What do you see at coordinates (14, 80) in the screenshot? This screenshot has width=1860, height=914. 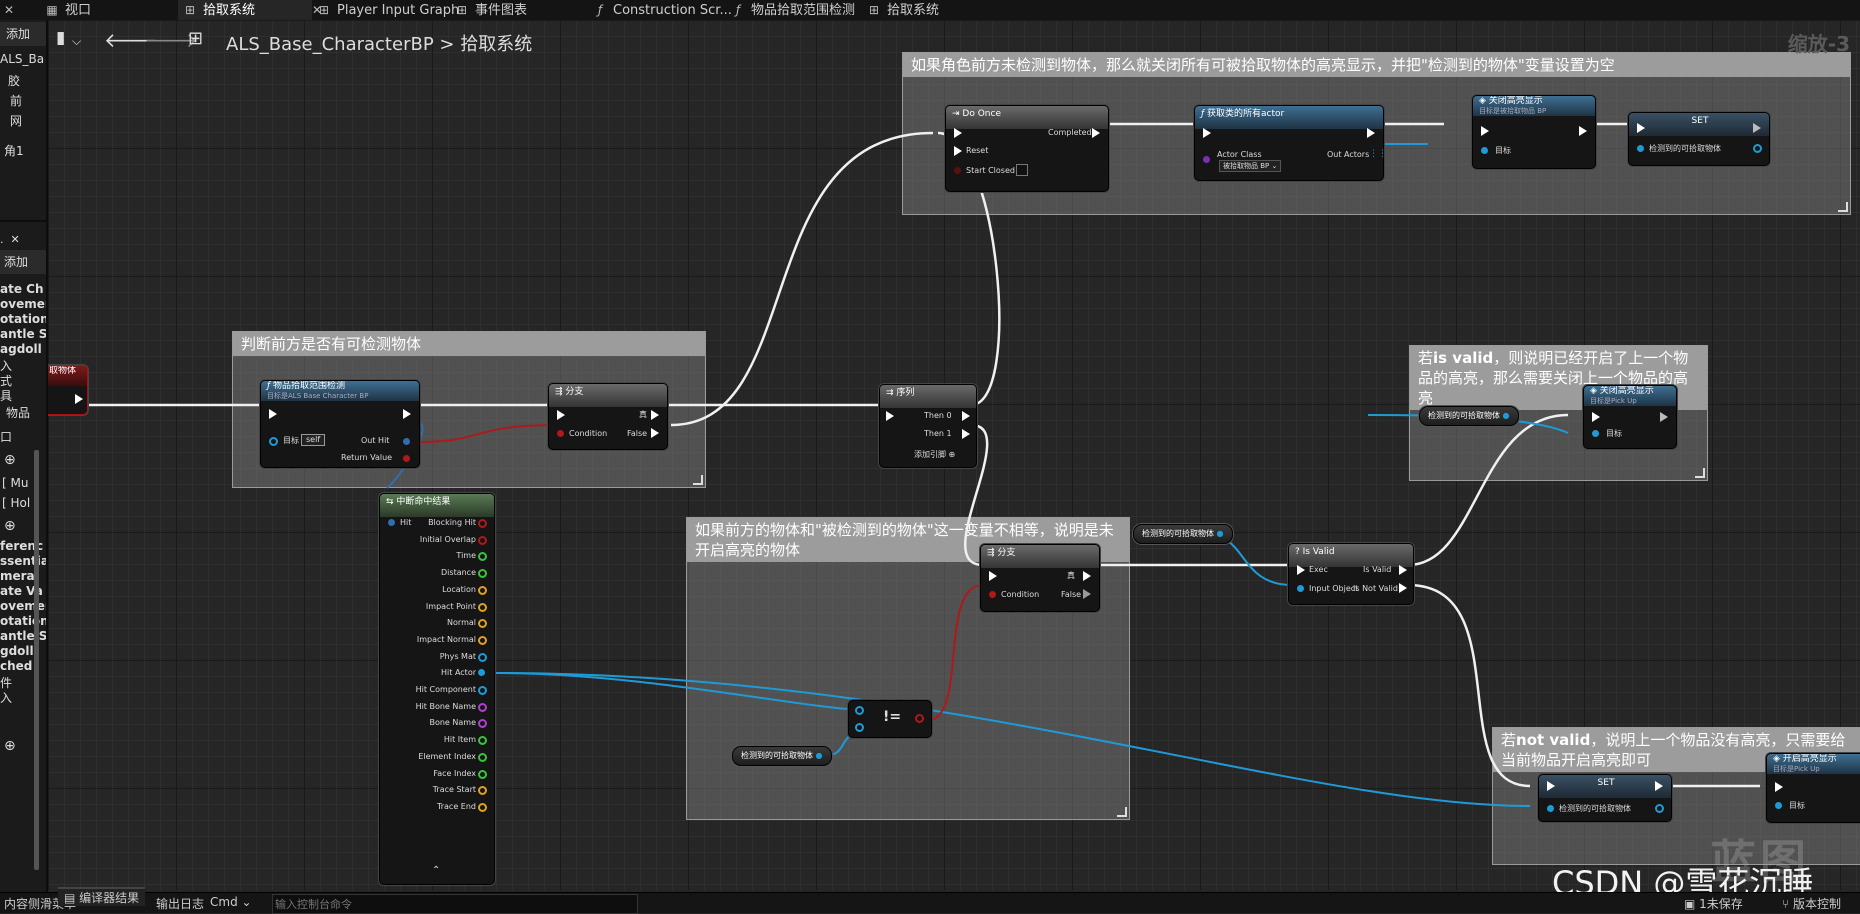 I see `component-capsule: 胶` at bounding box center [14, 80].